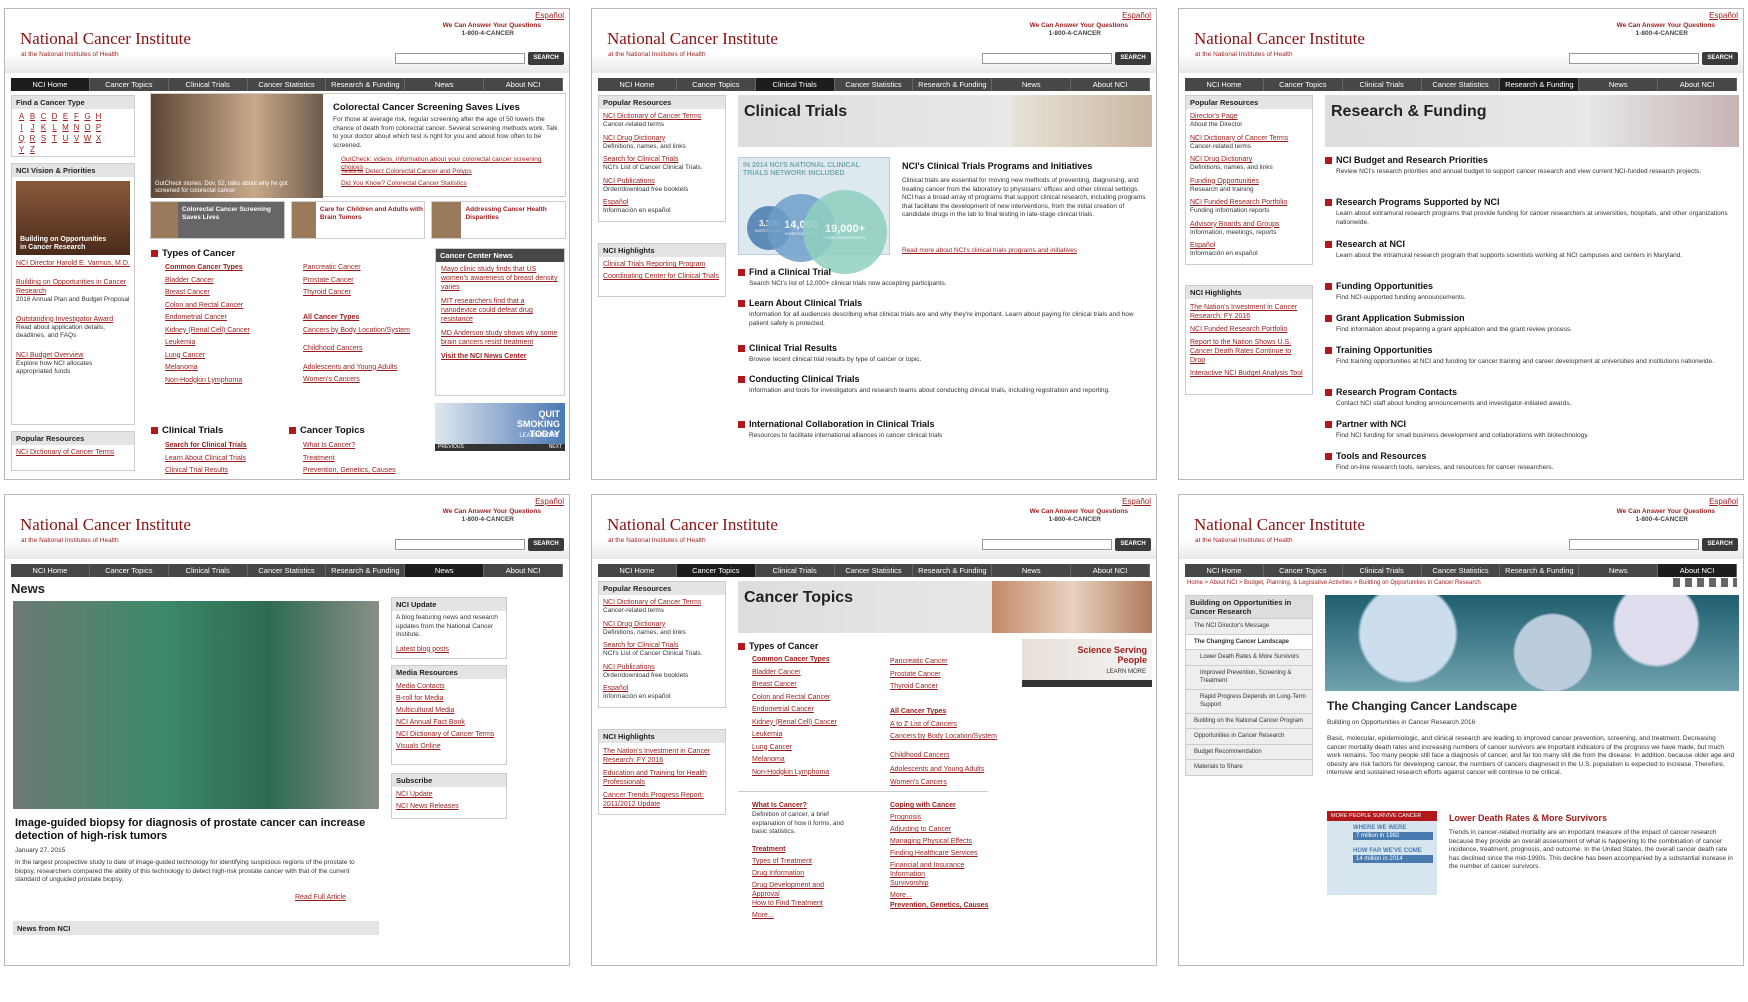 This screenshot has height=1002, width=1748. What do you see at coordinates (204, 267) in the screenshot?
I see `cancer-type-link: Common Cancer Types` at bounding box center [204, 267].